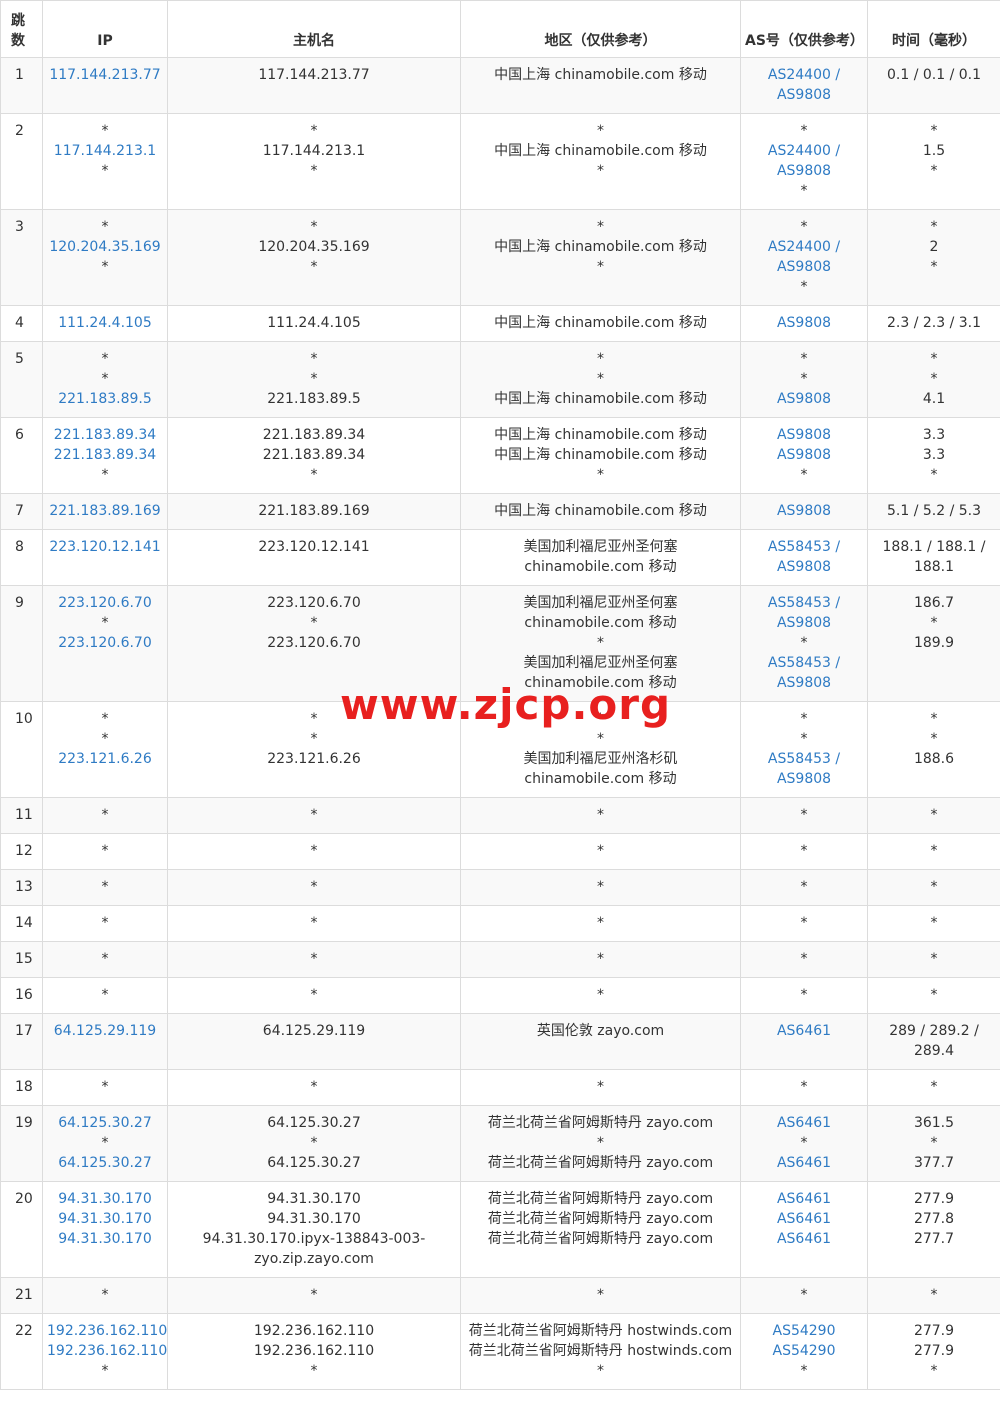 The image size is (1000, 1410). What do you see at coordinates (934, 759) in the screenshot?
I see `time-value: 188.6` at bounding box center [934, 759].